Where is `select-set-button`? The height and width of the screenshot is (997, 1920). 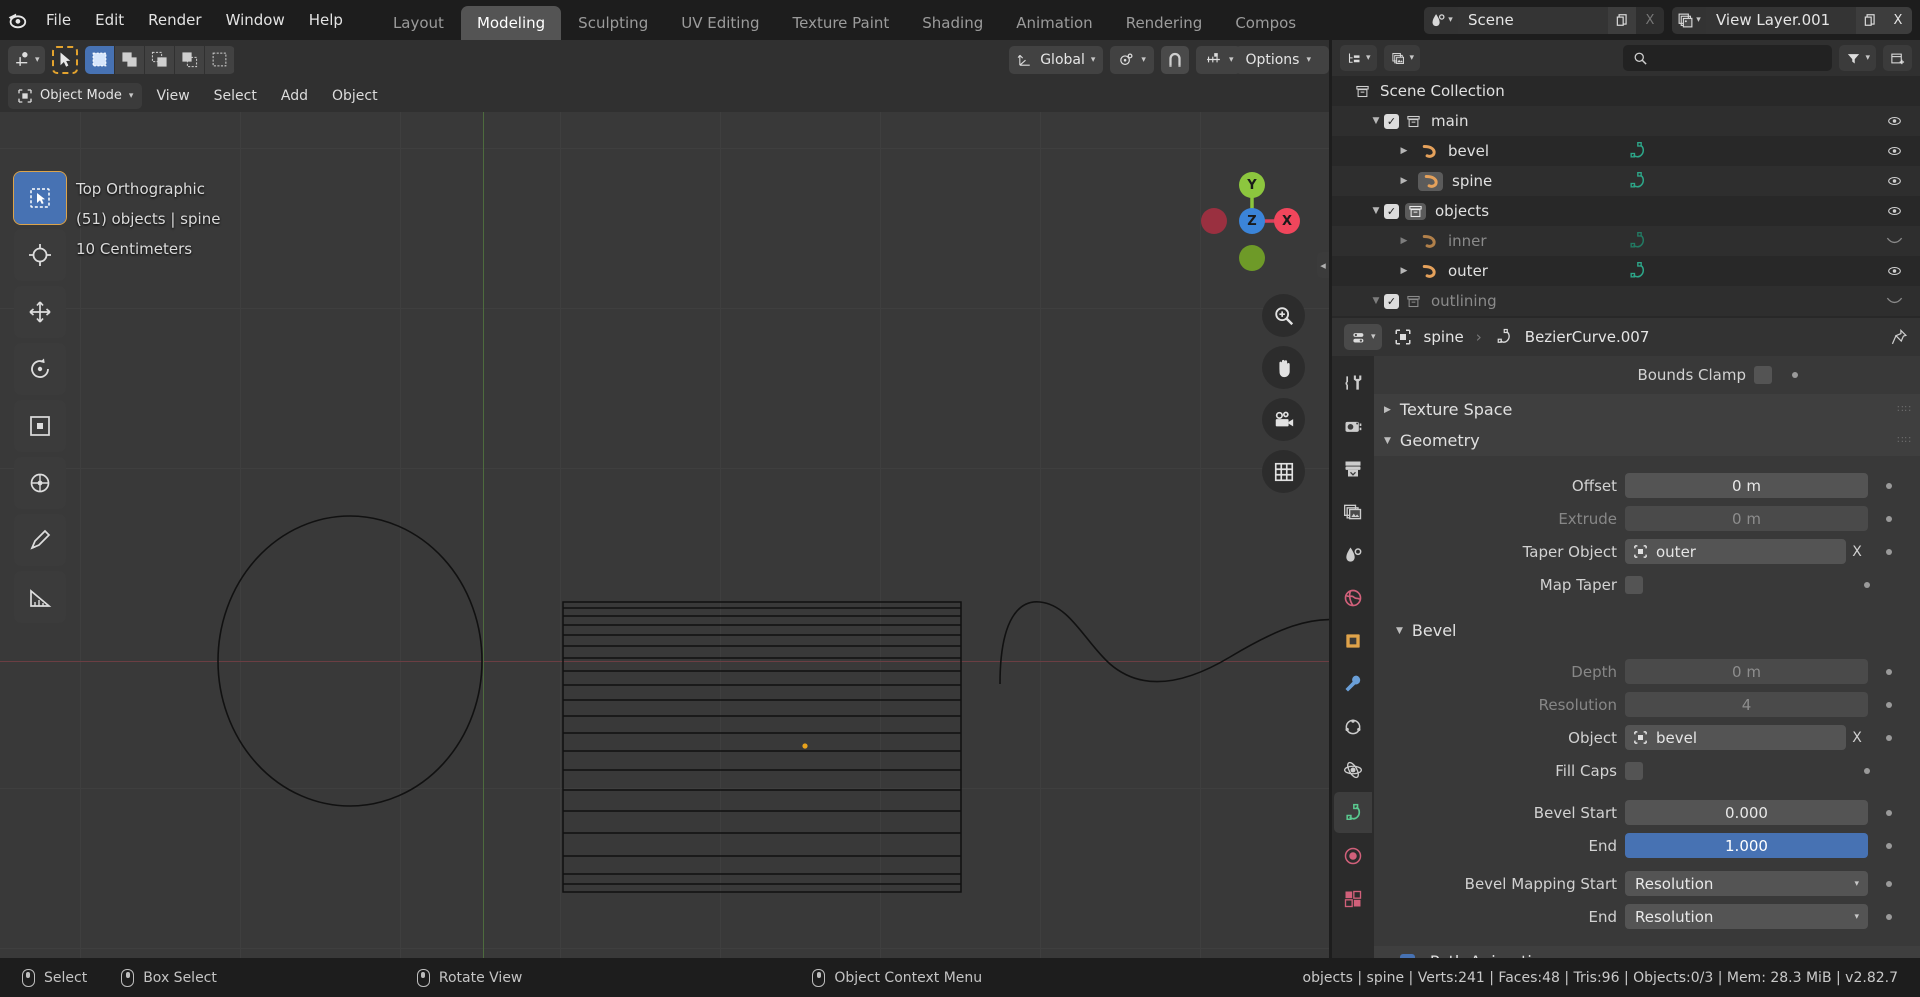
select-set-button is located at coordinates (99, 59).